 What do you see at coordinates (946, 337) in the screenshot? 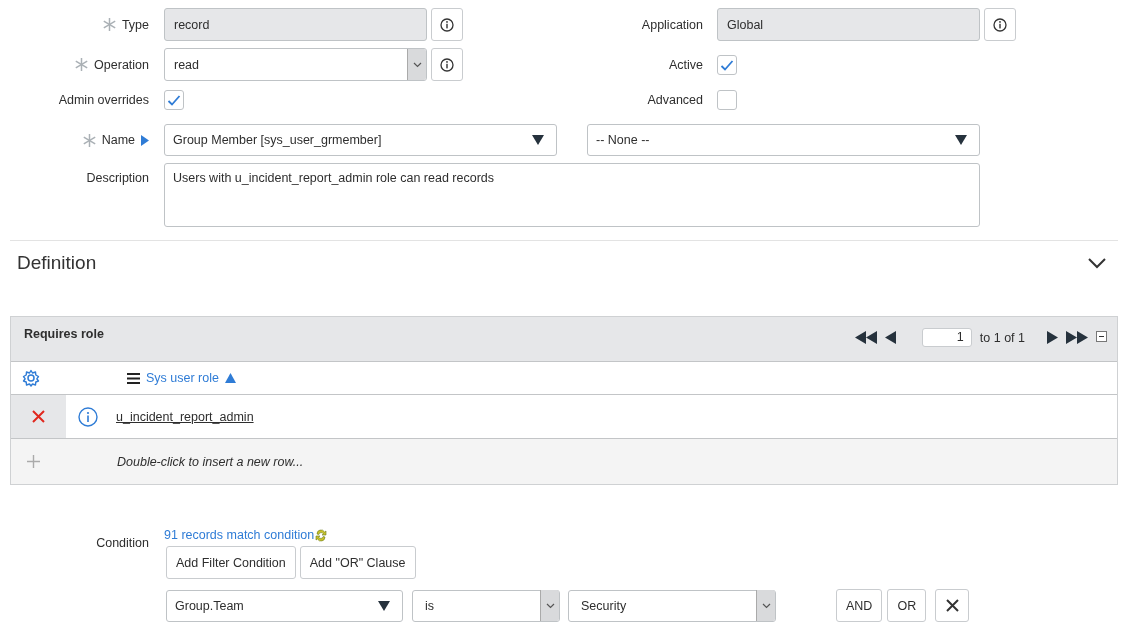
I see `page-number-field: 1` at bounding box center [946, 337].